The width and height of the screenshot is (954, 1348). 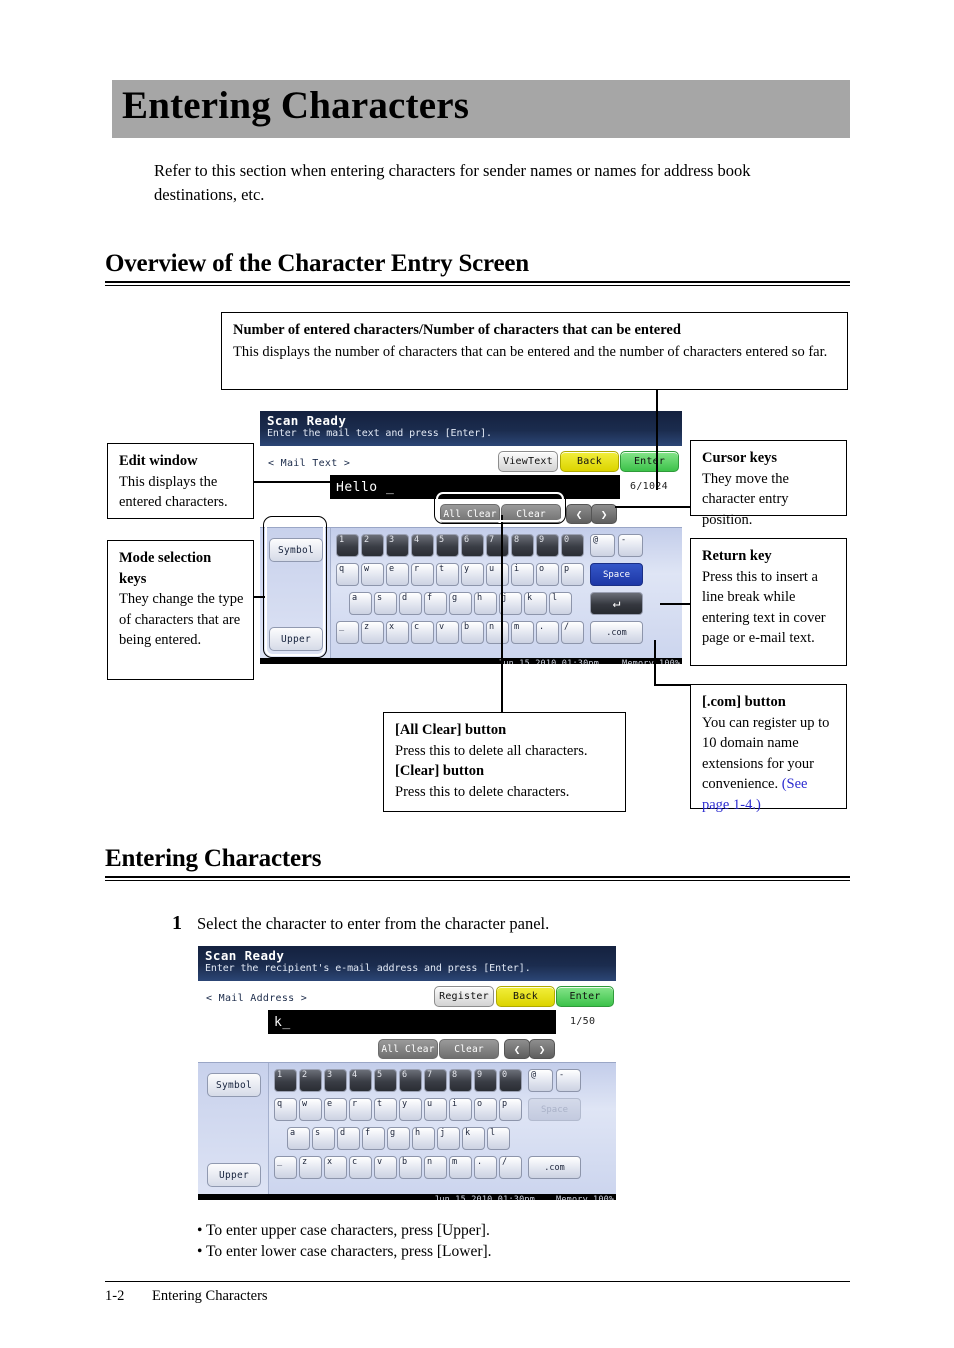 I want to click on lcd1-upper-button: Upper, so click(x=296, y=639).